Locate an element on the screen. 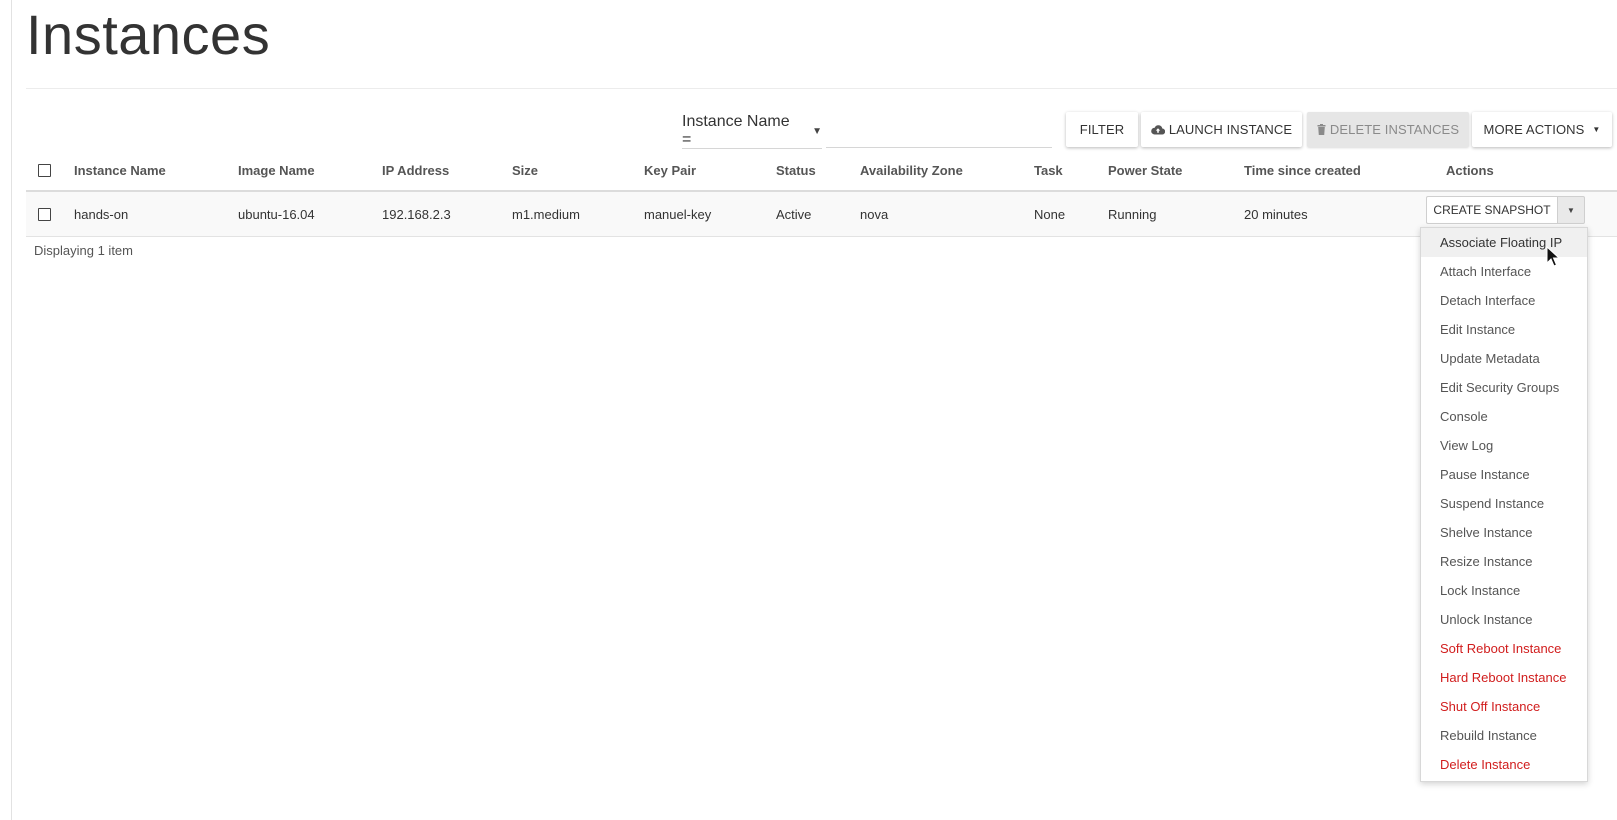 The height and width of the screenshot is (820, 1617). more-actions-button: MORE ACTIONS ▼ is located at coordinates (1542, 129).